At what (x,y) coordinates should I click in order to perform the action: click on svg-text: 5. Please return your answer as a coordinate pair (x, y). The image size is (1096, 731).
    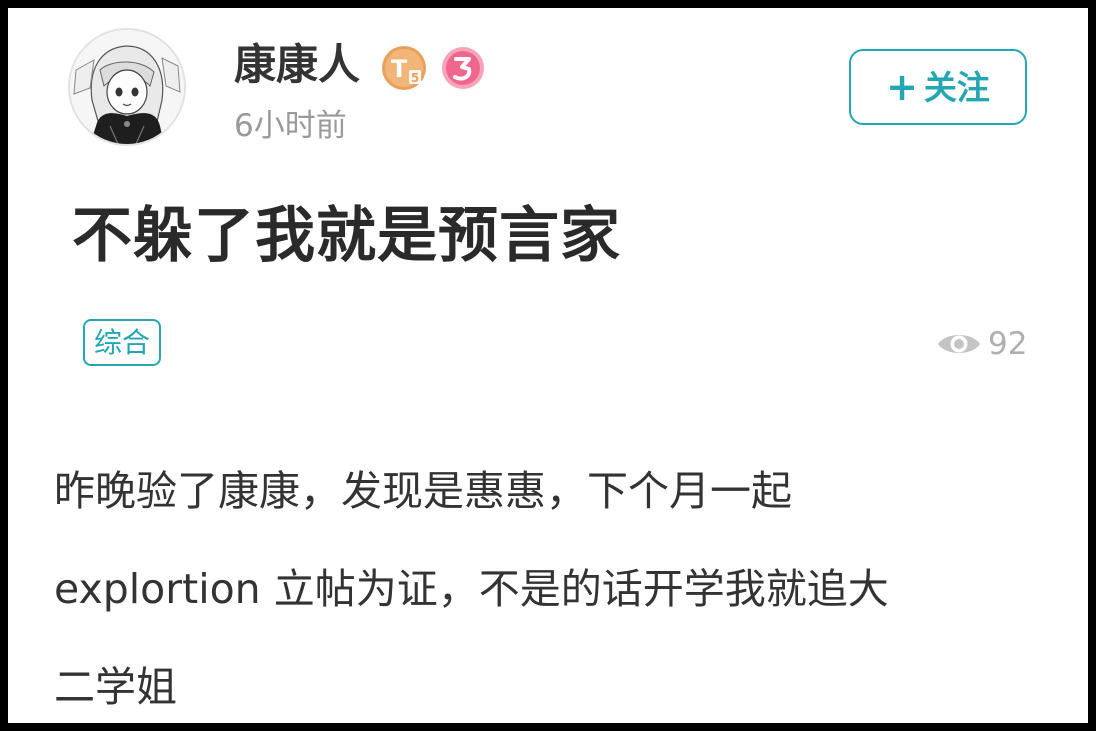
    Looking at the image, I should click on (415, 78).